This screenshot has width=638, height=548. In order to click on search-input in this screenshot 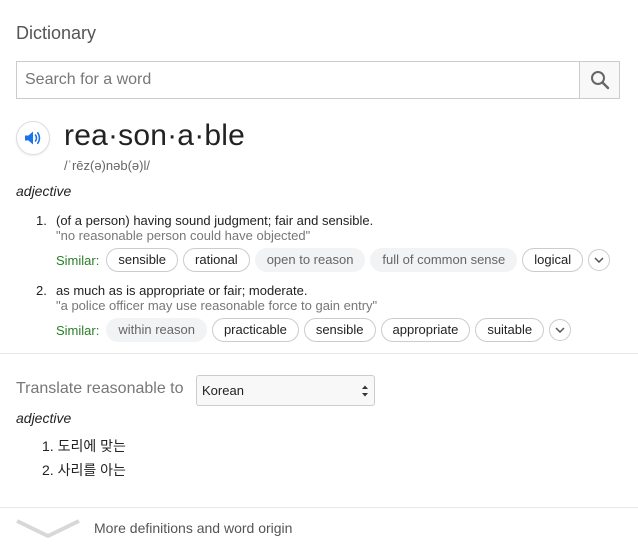, I will do `click(298, 80)`.